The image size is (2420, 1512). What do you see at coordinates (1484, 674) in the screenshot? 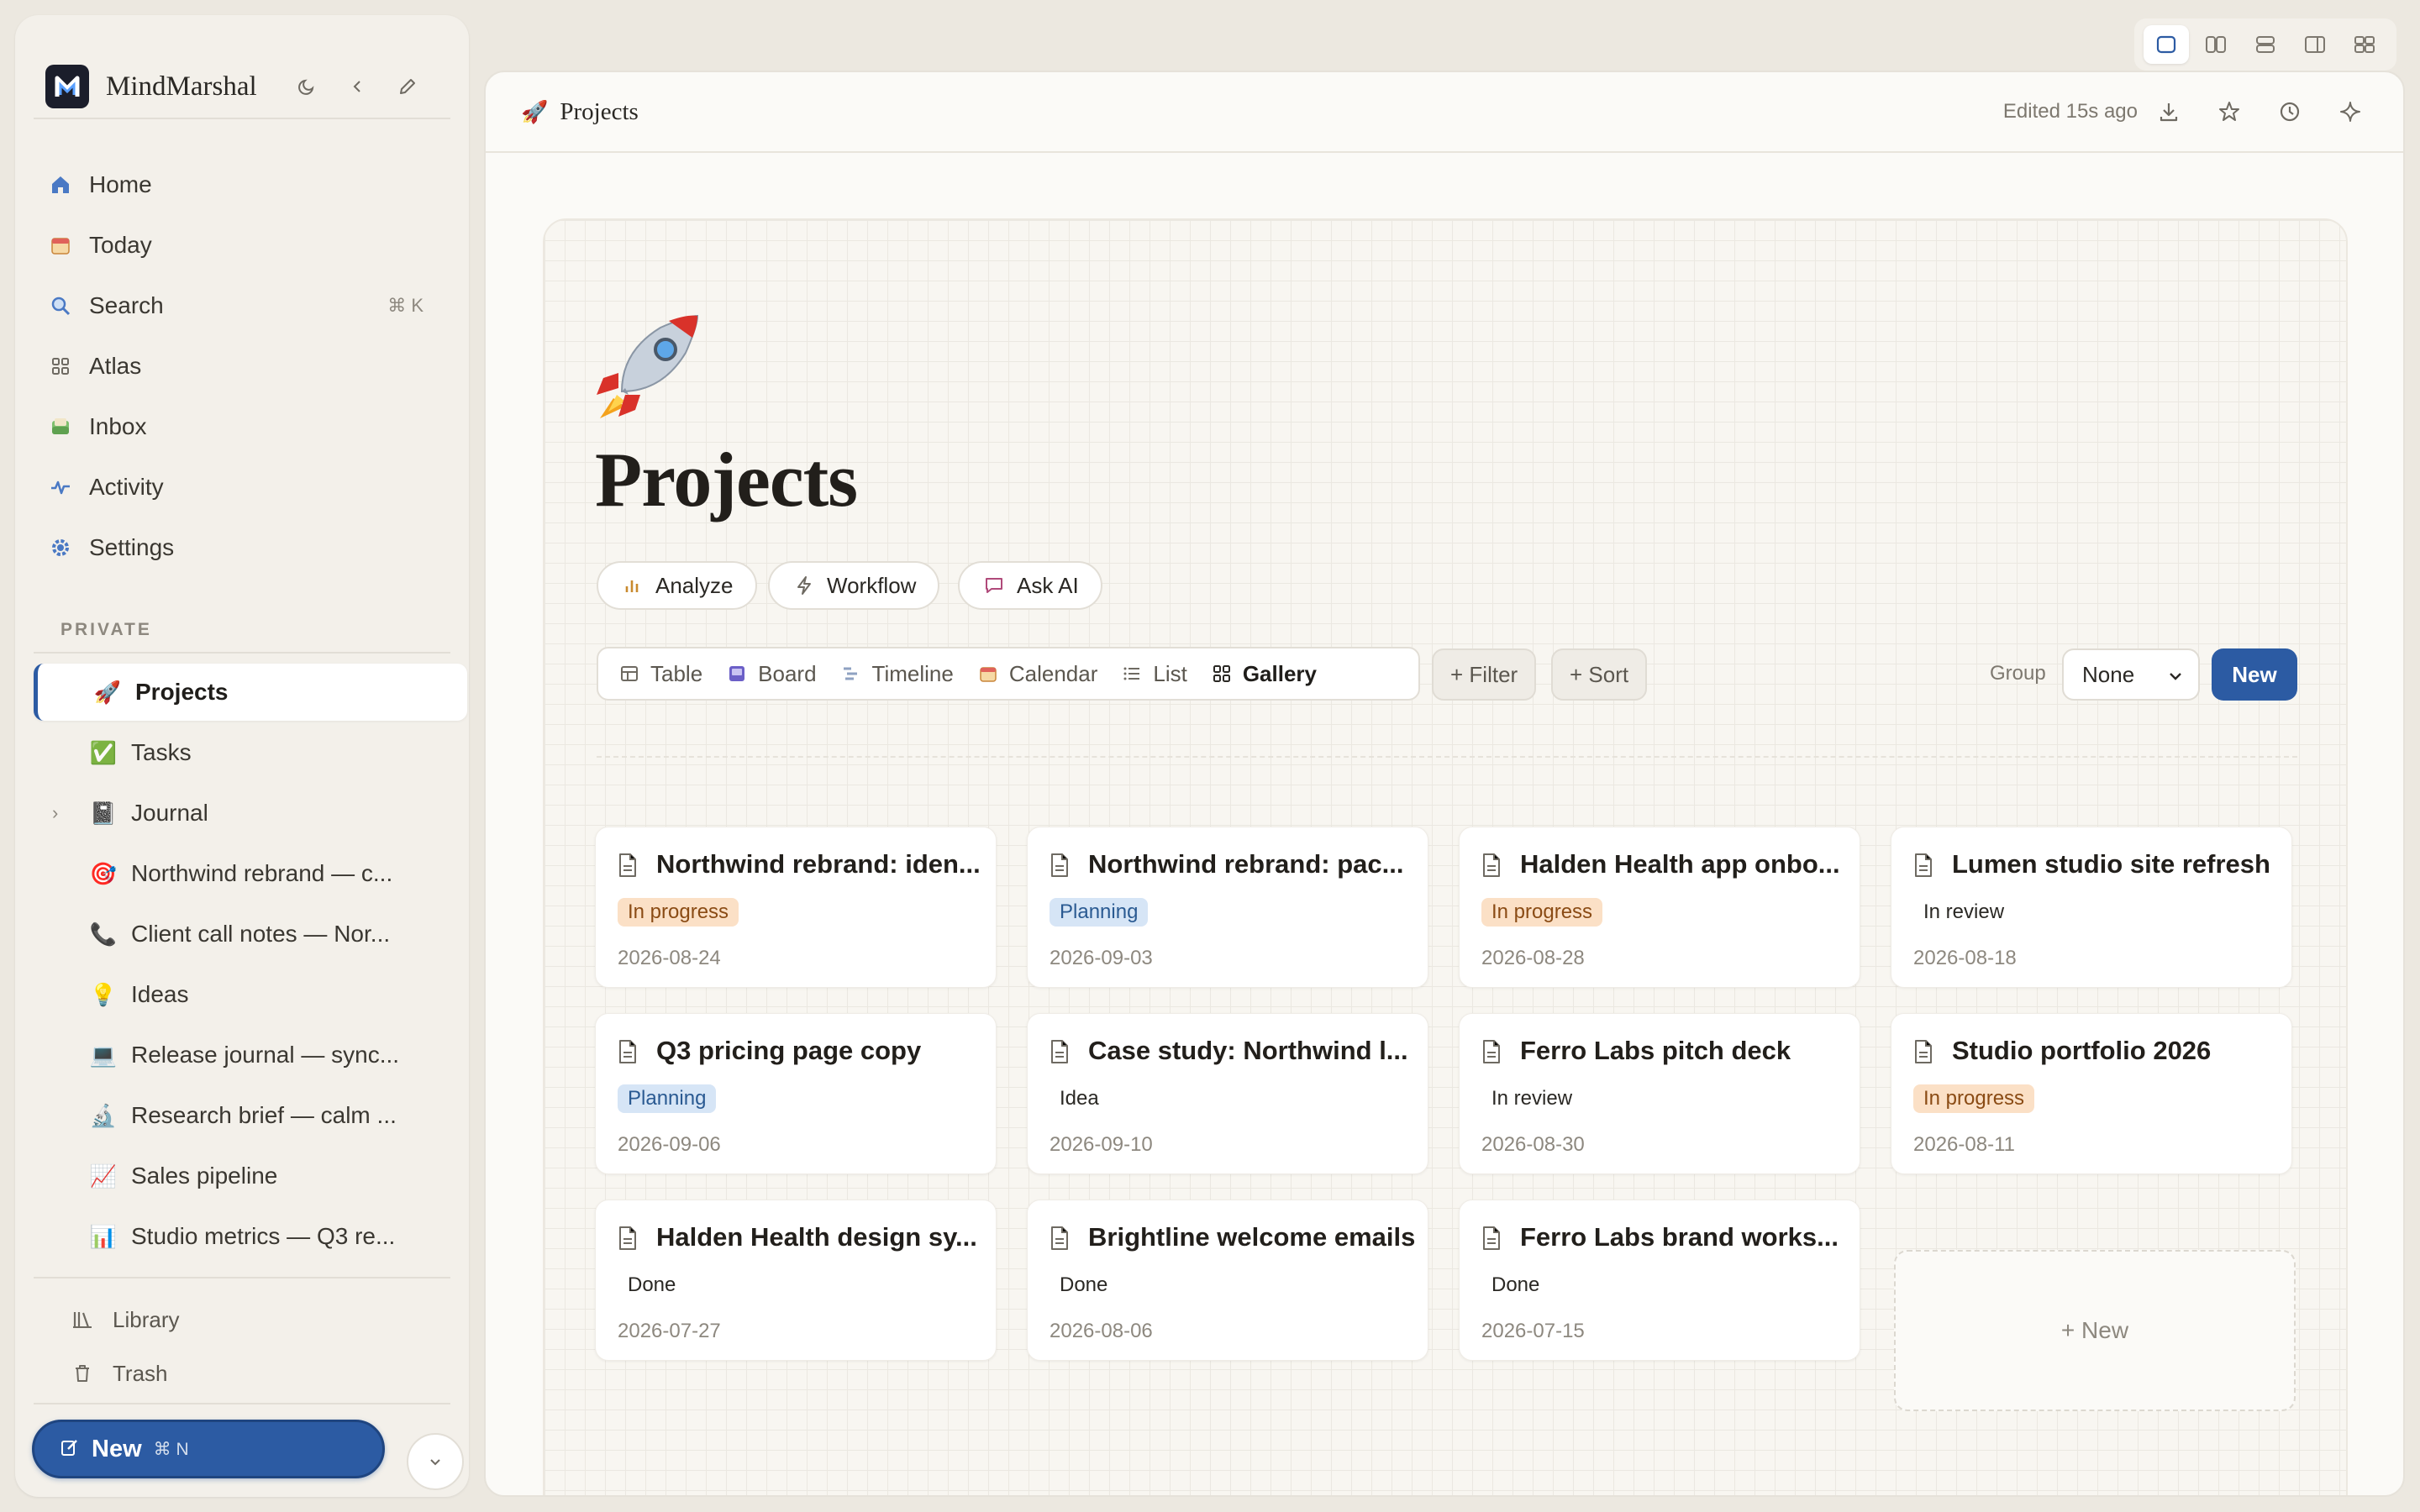
I see `filter-button: + Filter` at bounding box center [1484, 674].